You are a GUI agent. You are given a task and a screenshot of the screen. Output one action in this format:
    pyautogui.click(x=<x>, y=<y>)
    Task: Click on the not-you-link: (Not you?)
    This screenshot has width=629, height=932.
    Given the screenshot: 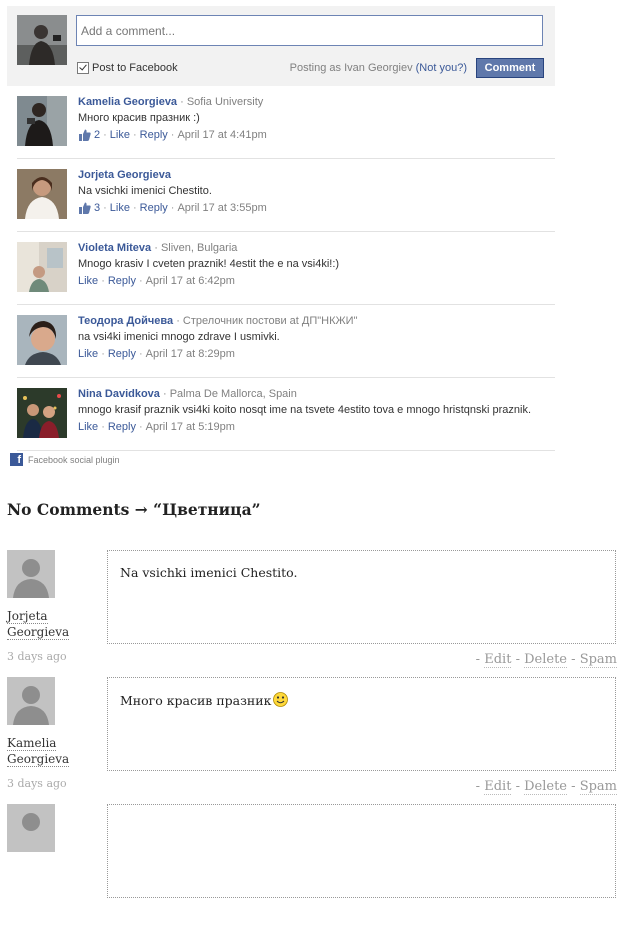 What is the action you would take?
    pyautogui.click(x=441, y=68)
    